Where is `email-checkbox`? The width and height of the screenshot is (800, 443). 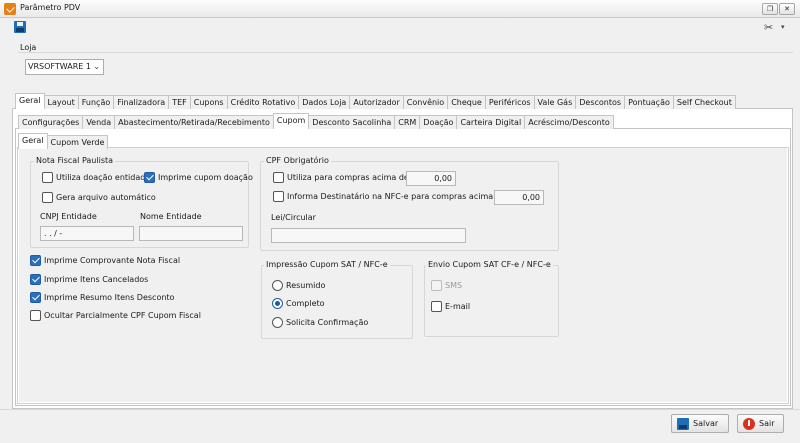 email-checkbox is located at coordinates (436, 306).